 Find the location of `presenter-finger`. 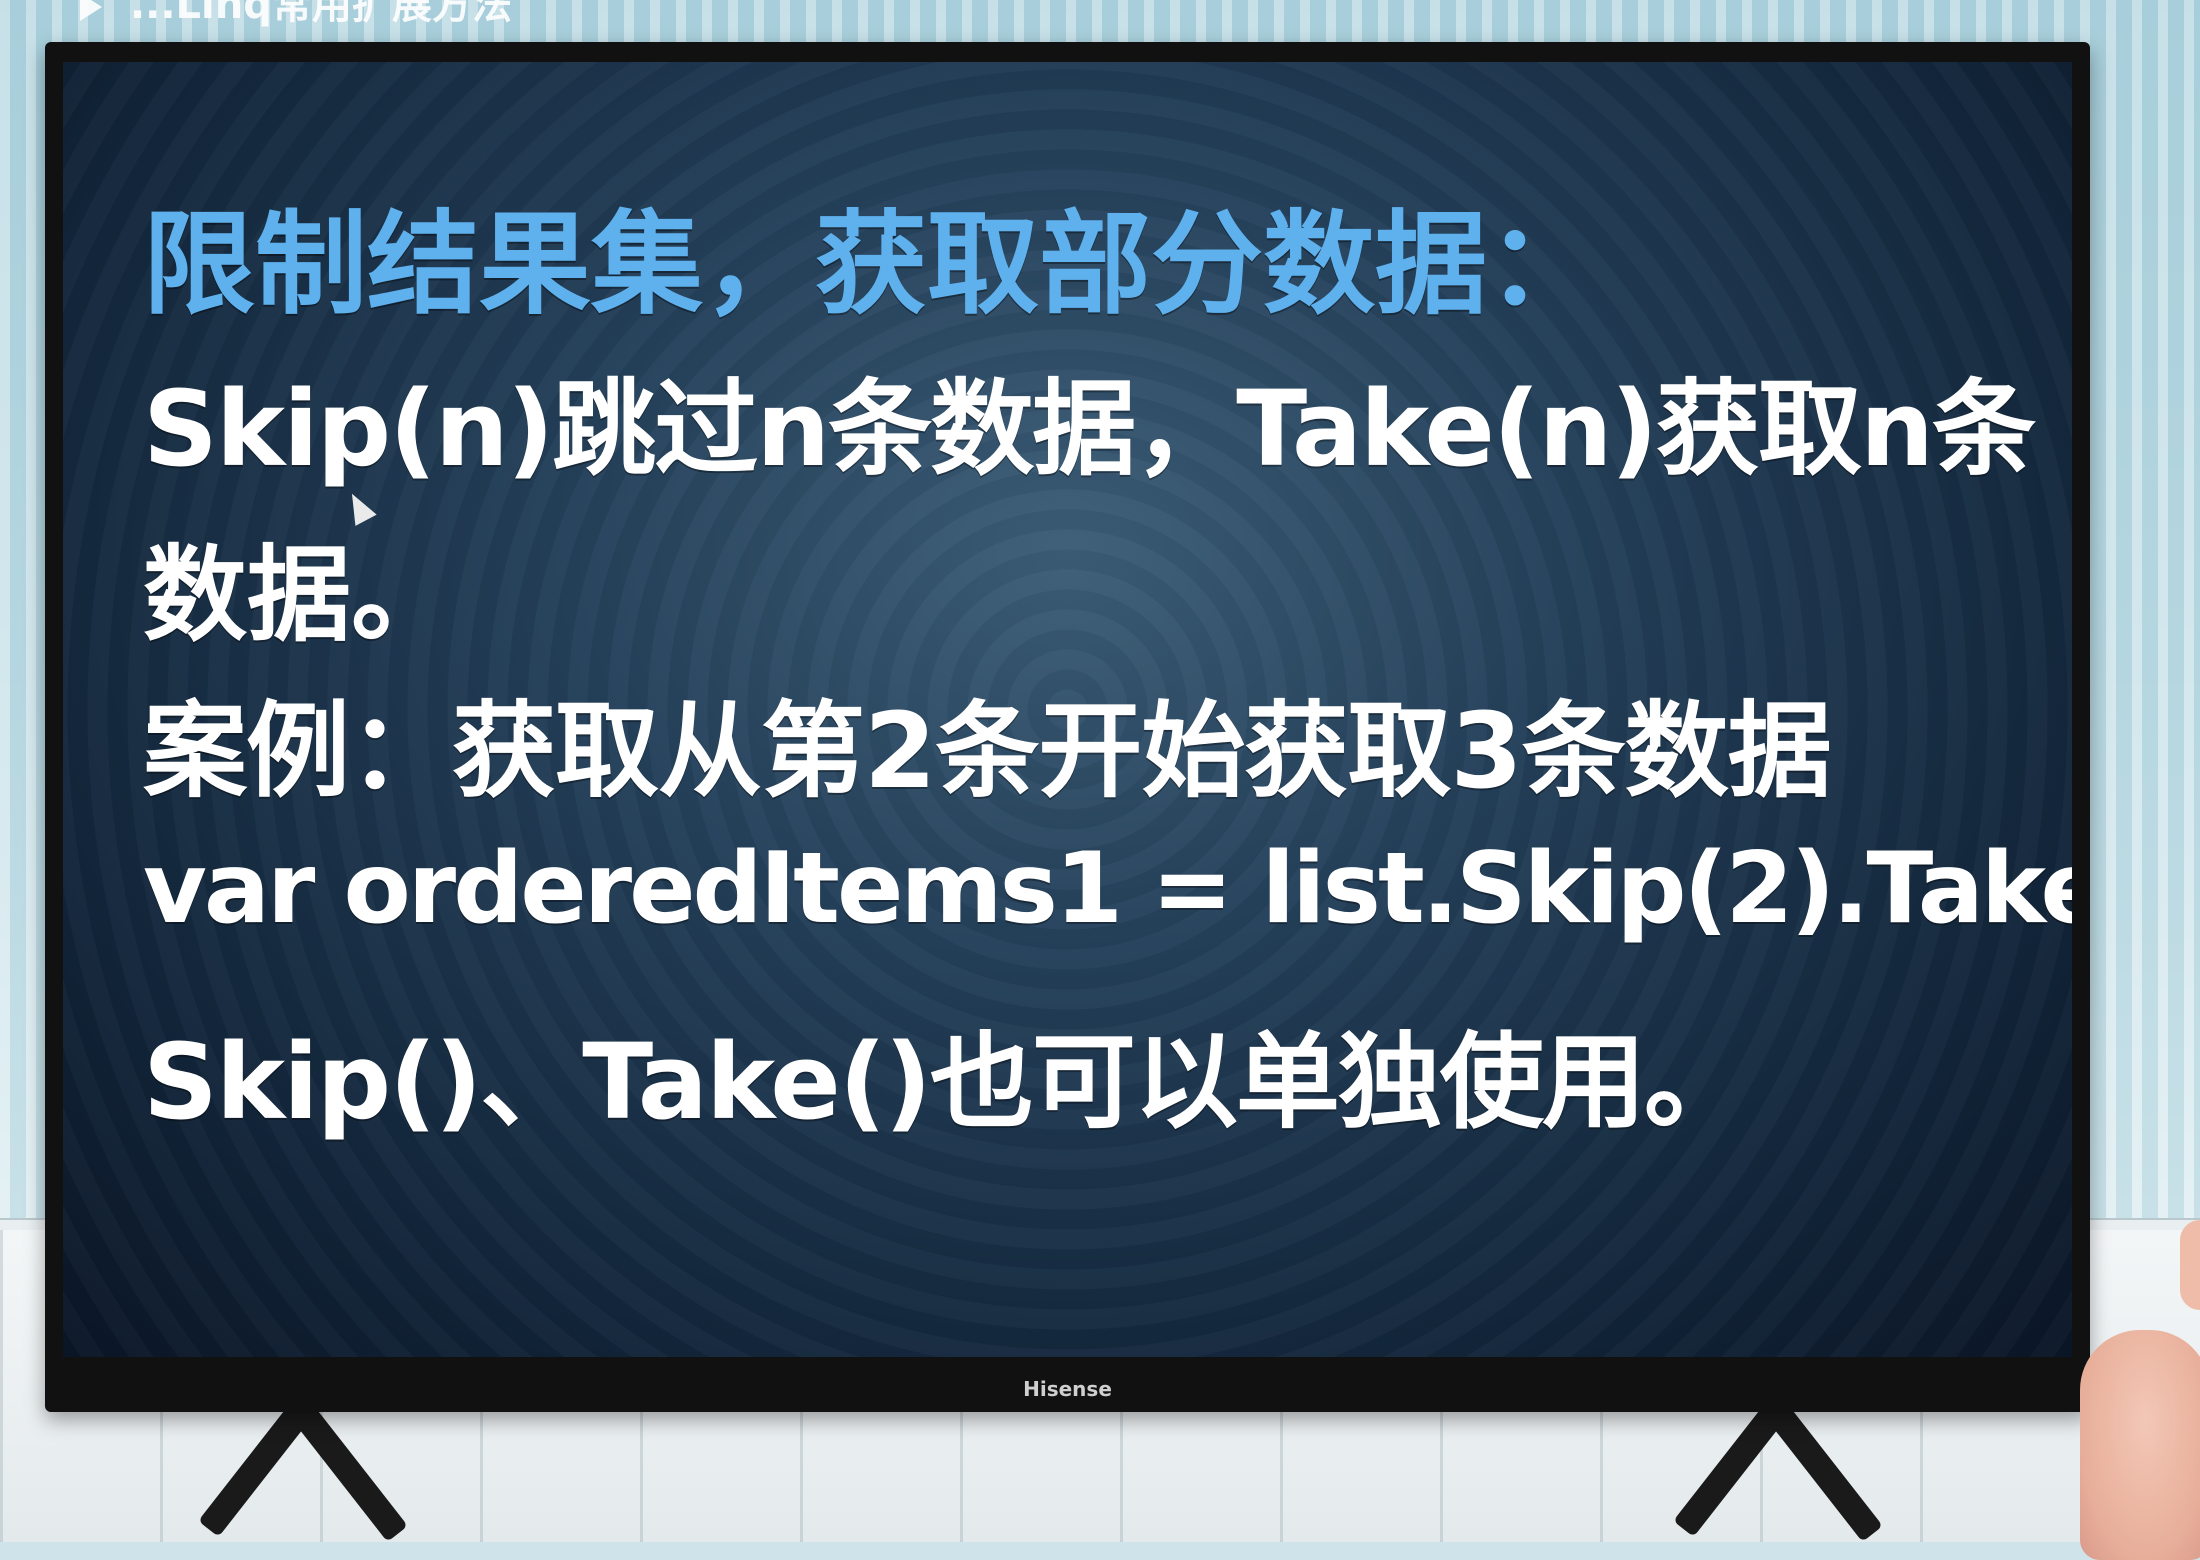

presenter-finger is located at coordinates (2190, 1265).